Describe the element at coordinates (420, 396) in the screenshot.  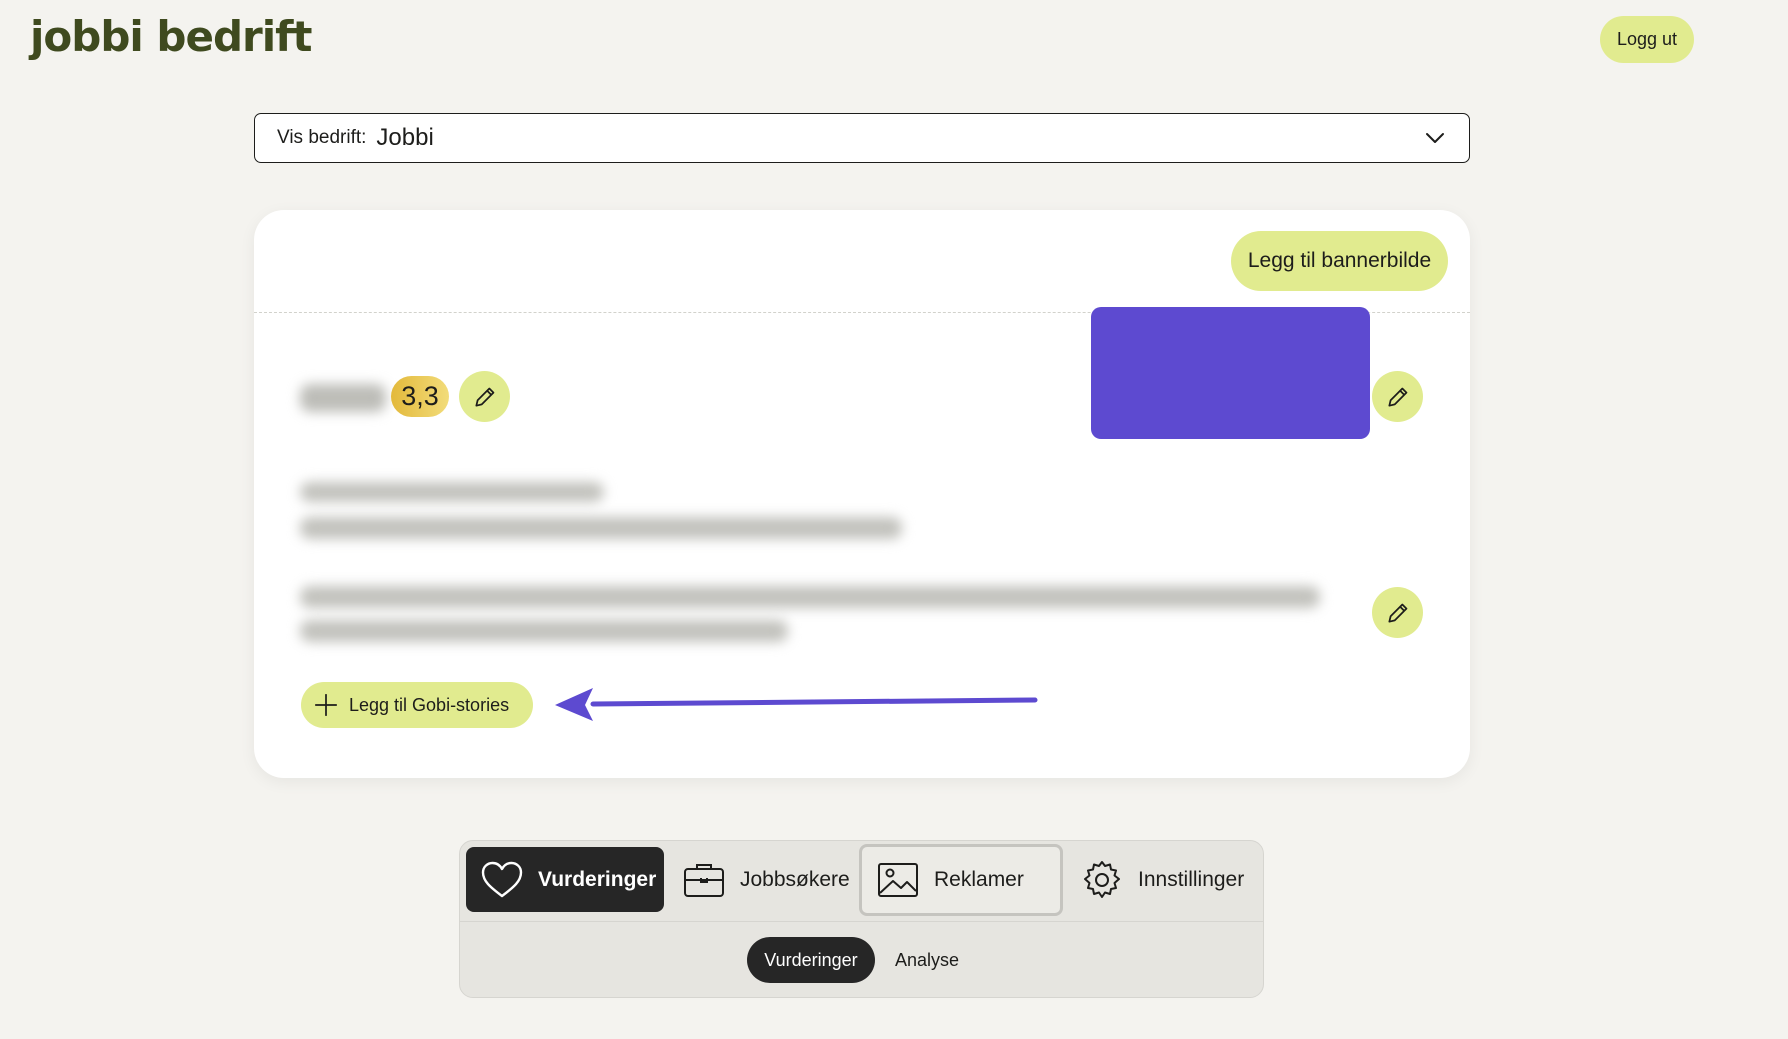
I see `rating-badge: 3,3` at that location.